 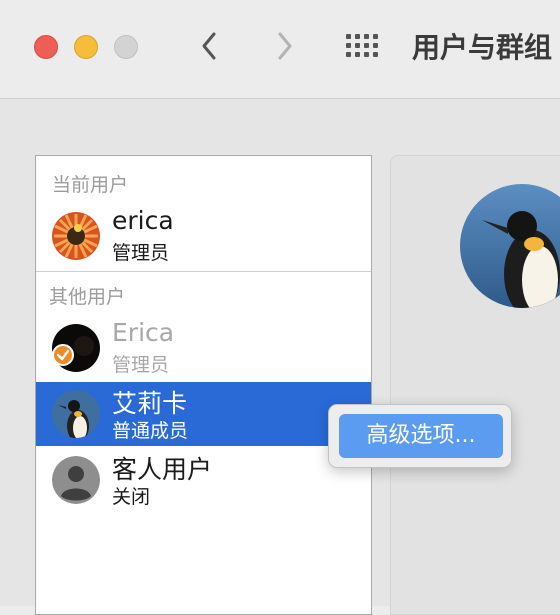 I want to click on user-role: 普通成员, so click(x=150, y=431).